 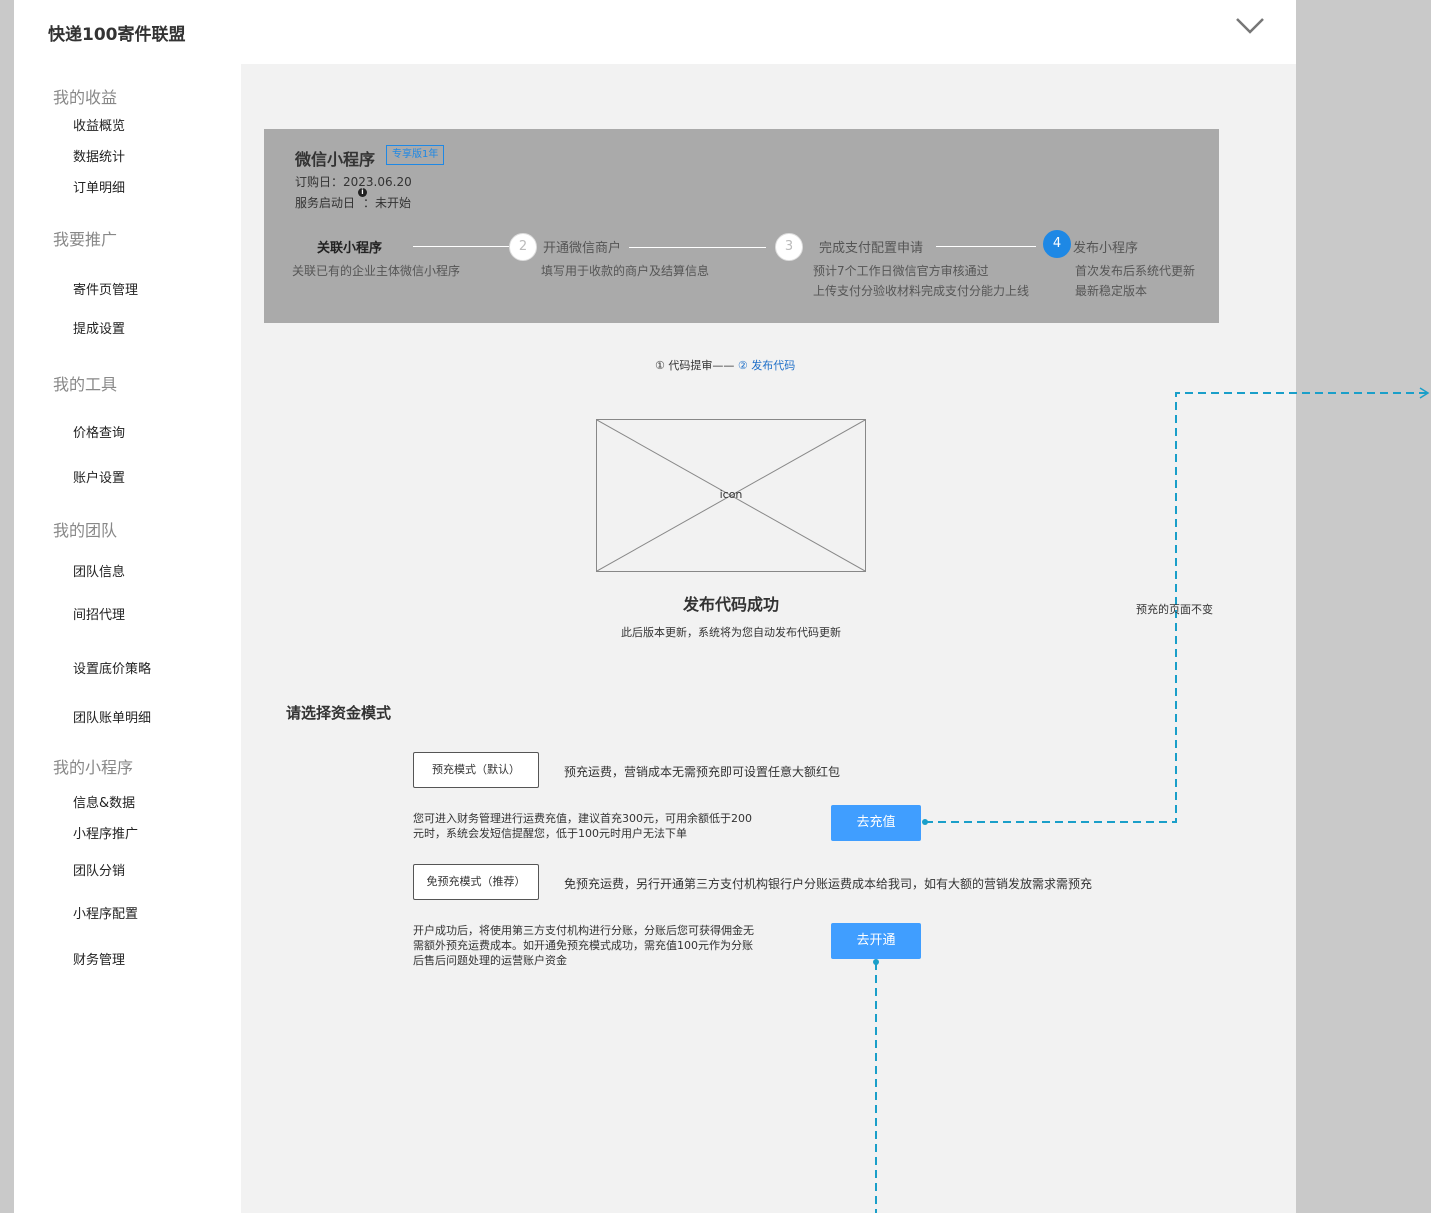 What do you see at coordinates (99, 613) in the screenshot?
I see `sidebar-item-indirect-agents: 间招代理` at bounding box center [99, 613].